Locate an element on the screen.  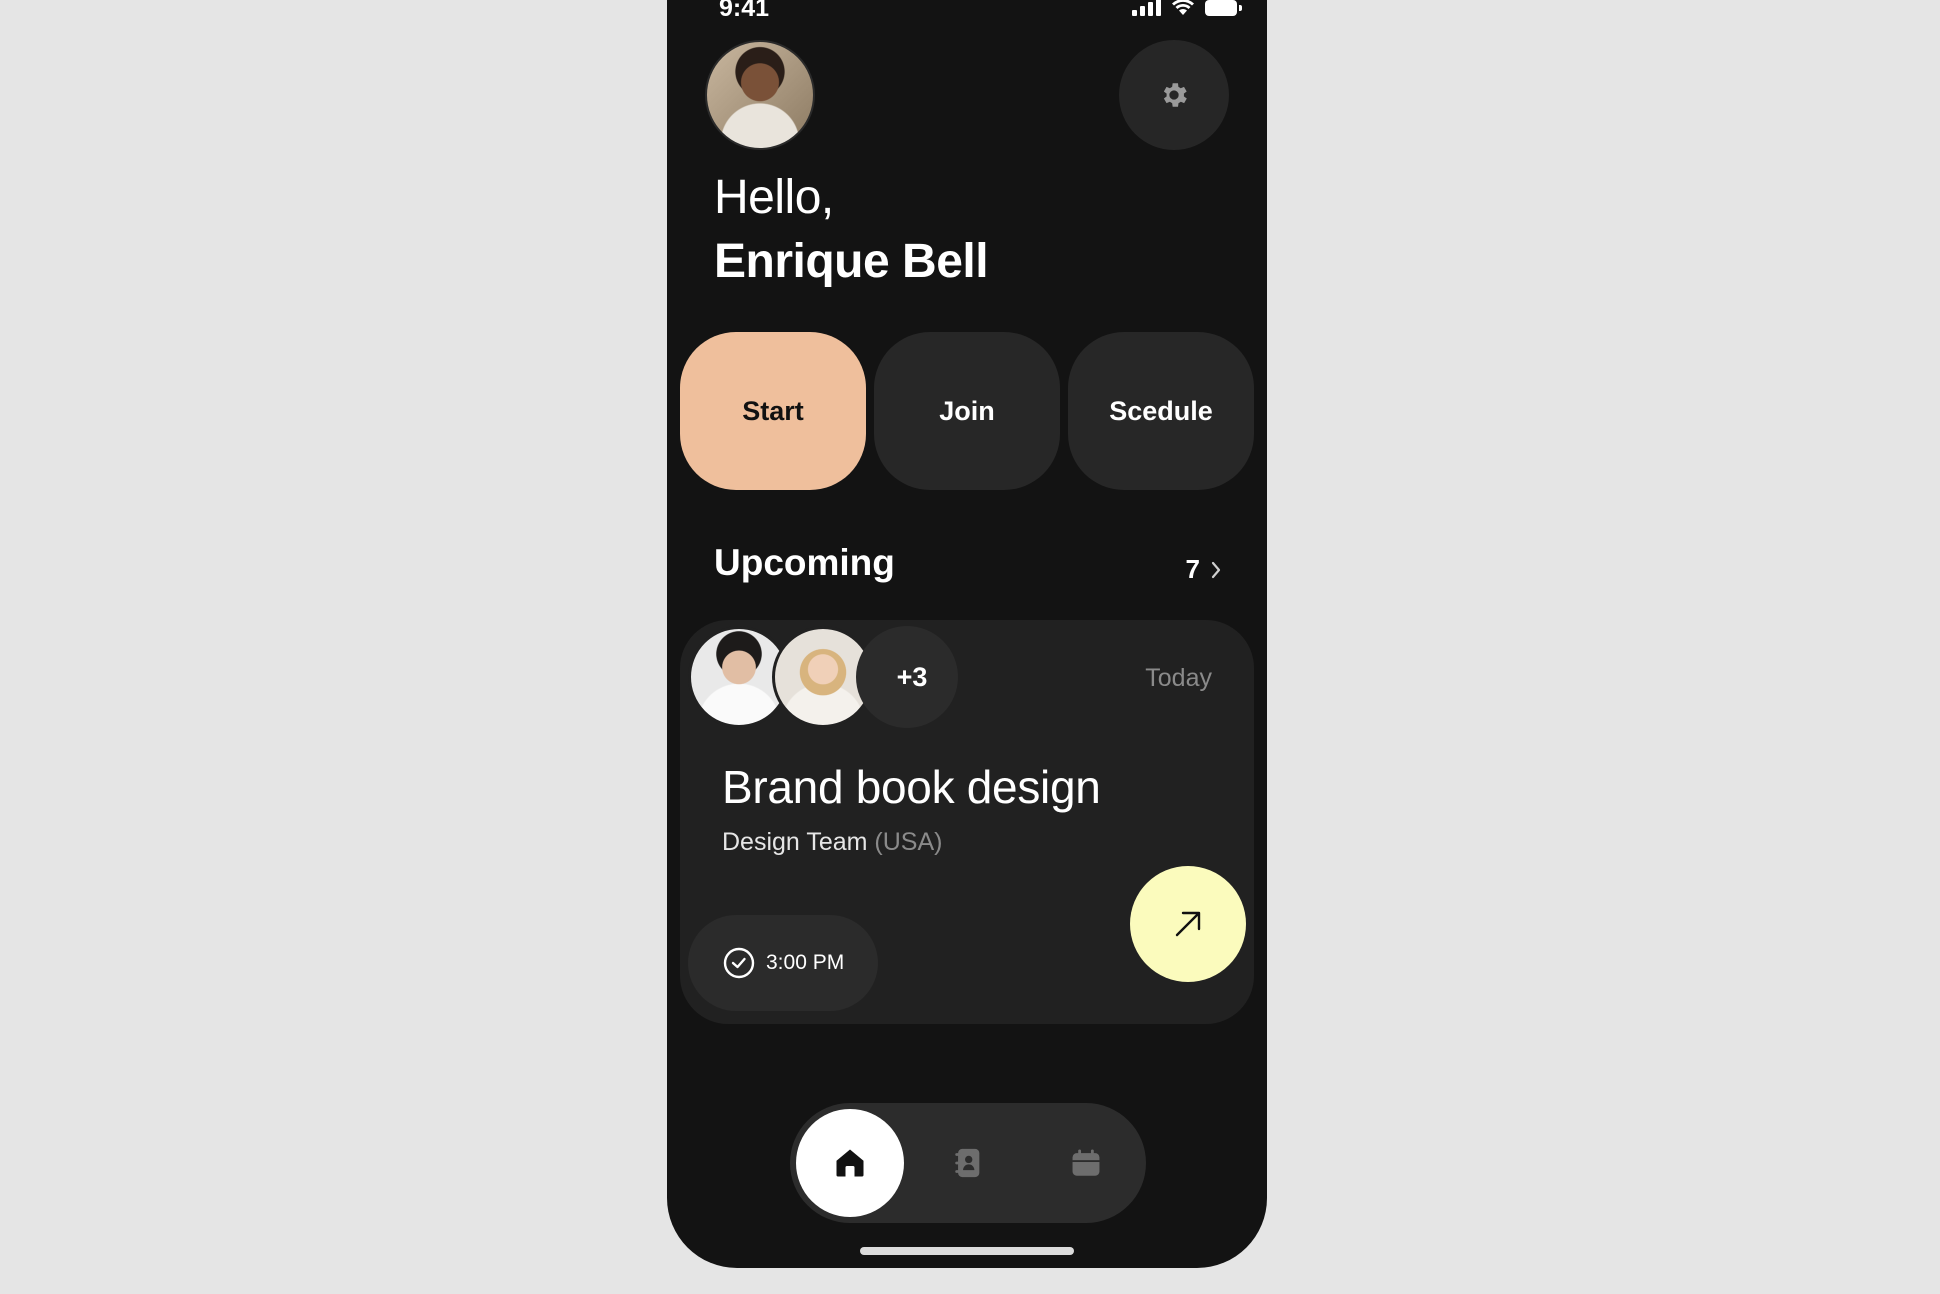
battery-icon is located at coordinates (1223, 8).